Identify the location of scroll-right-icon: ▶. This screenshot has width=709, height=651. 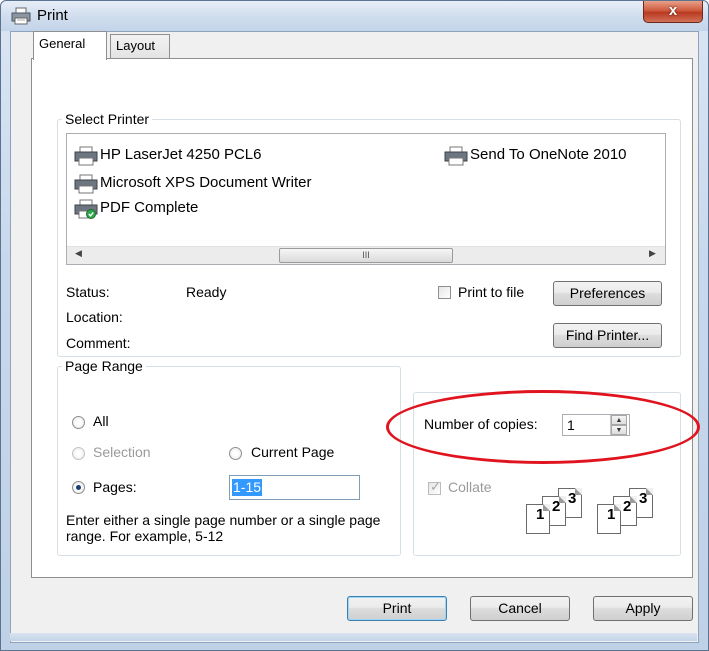
(652, 253).